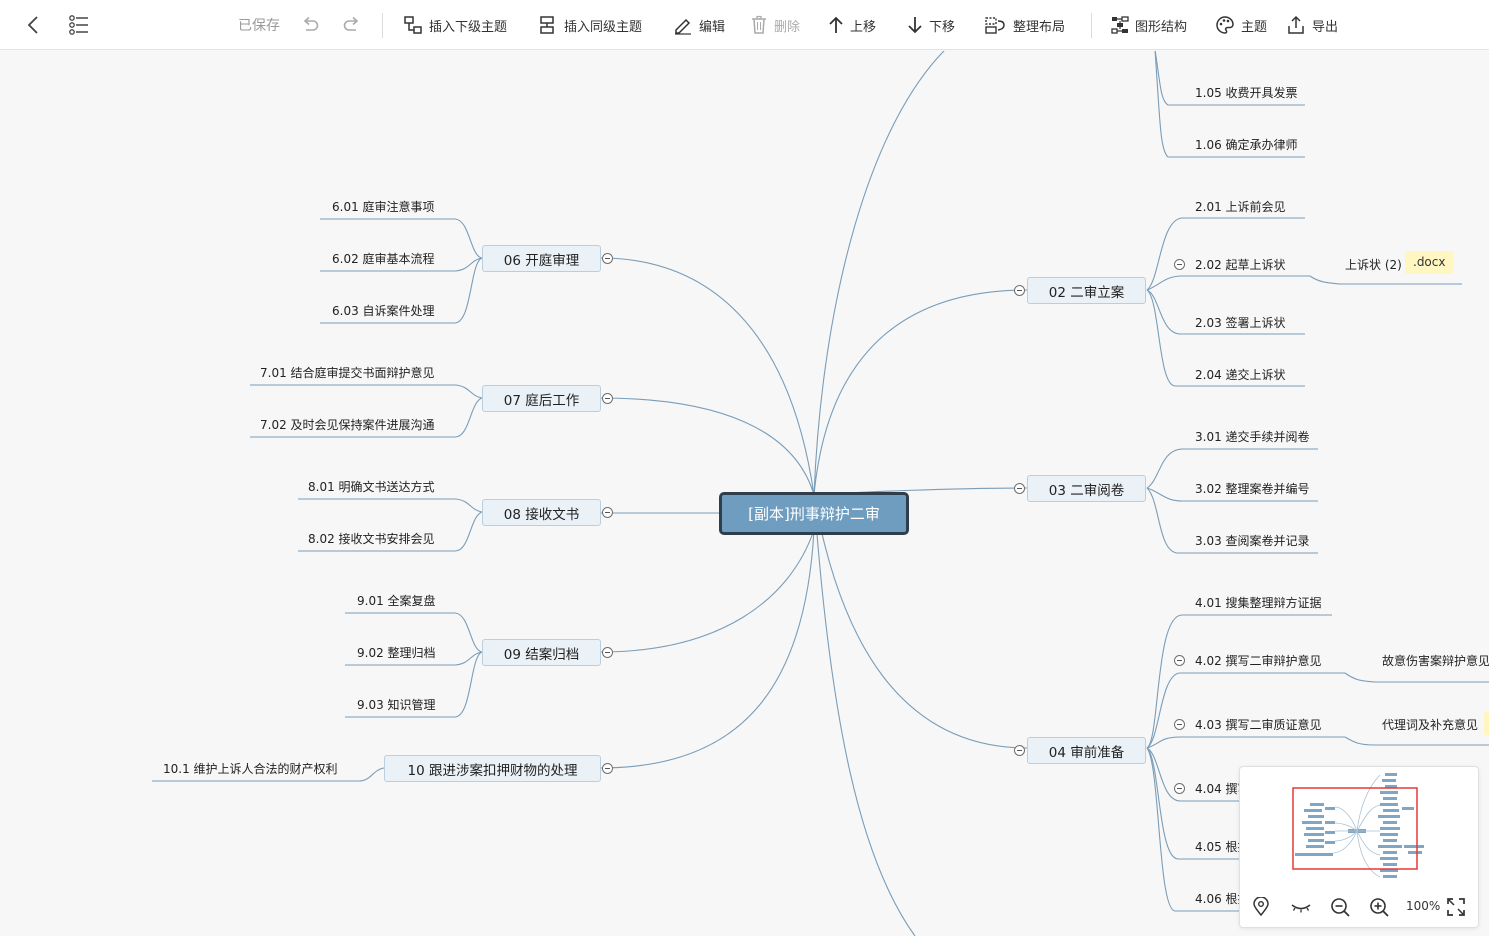  What do you see at coordinates (1358, 825) in the screenshot?
I see `minimap-preview` at bounding box center [1358, 825].